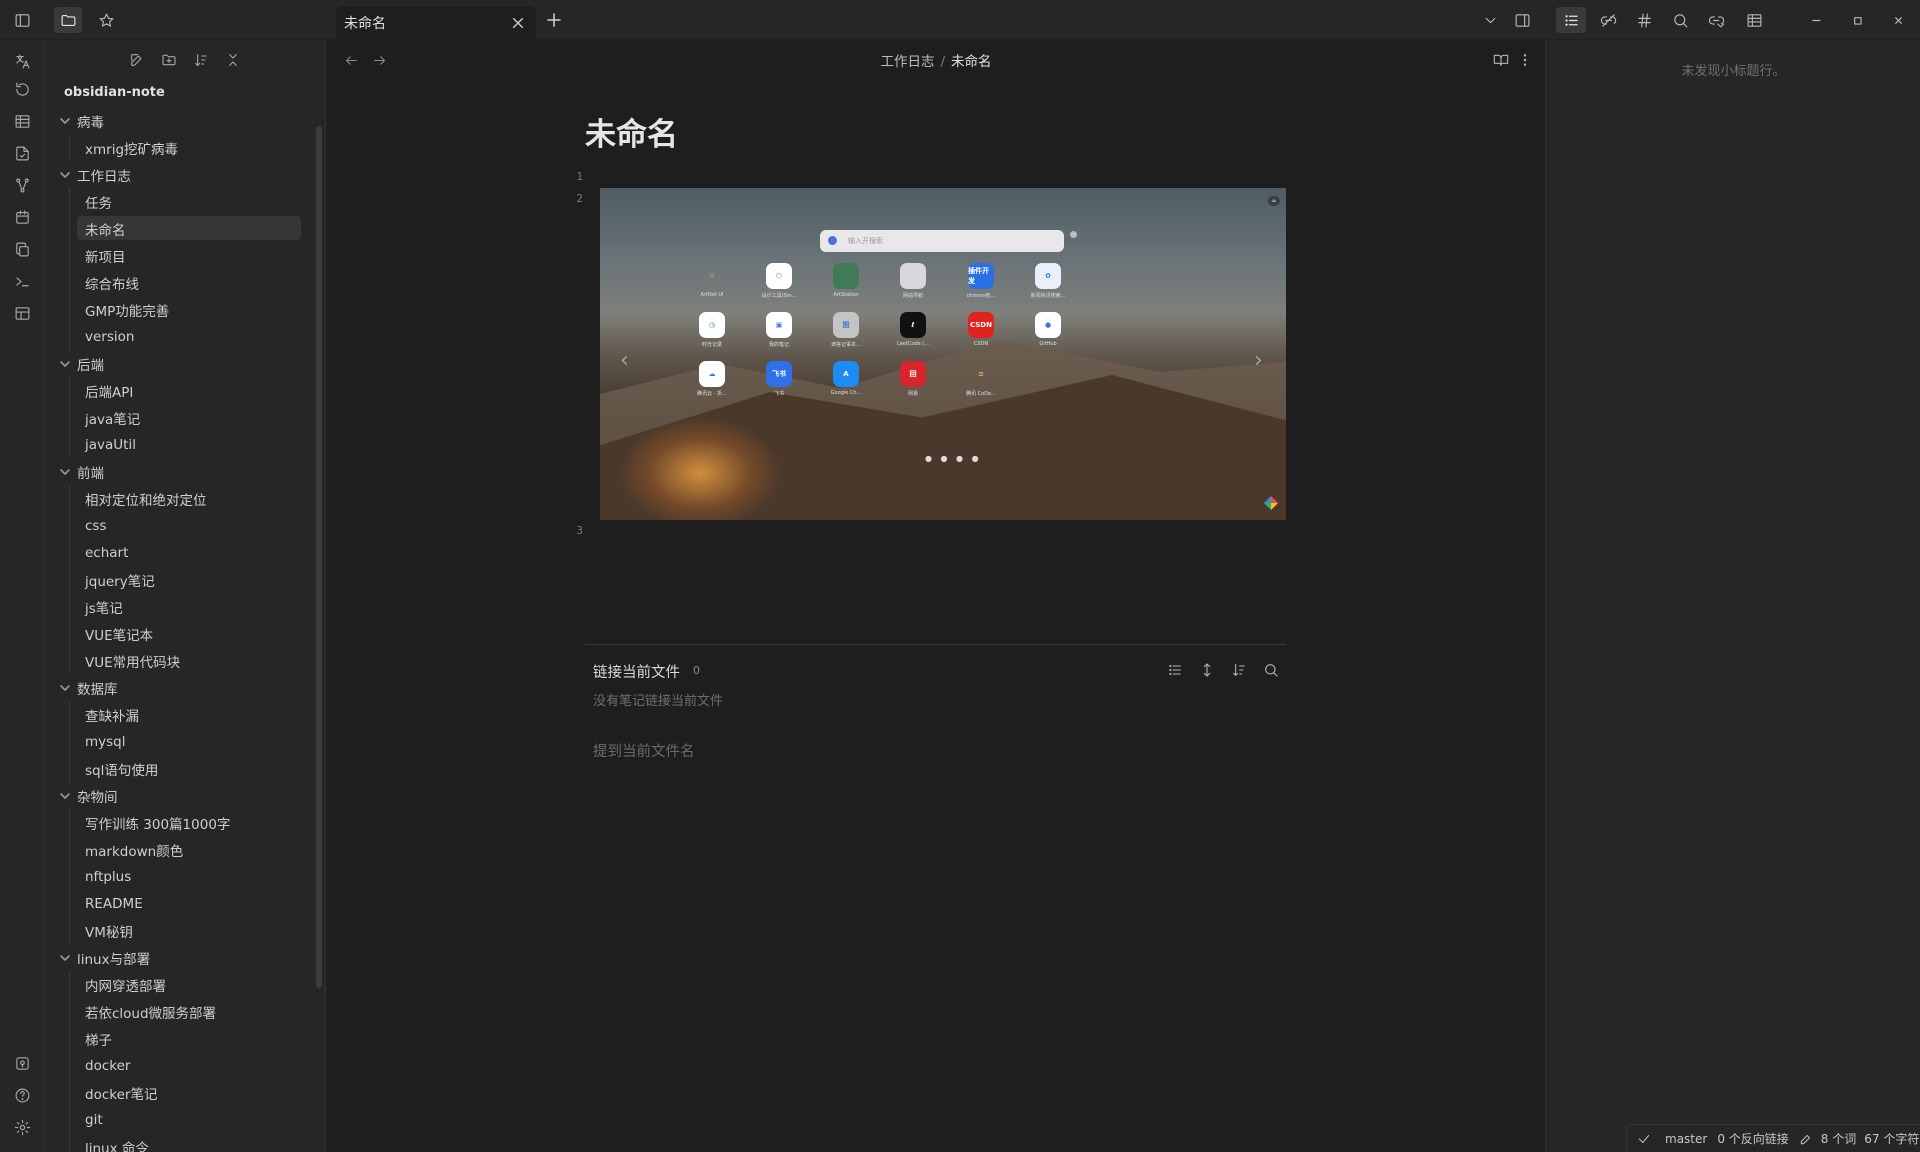 This screenshot has width=1920, height=1152. What do you see at coordinates (184, 579) in the screenshot?
I see `tree-file: jquery笔记` at bounding box center [184, 579].